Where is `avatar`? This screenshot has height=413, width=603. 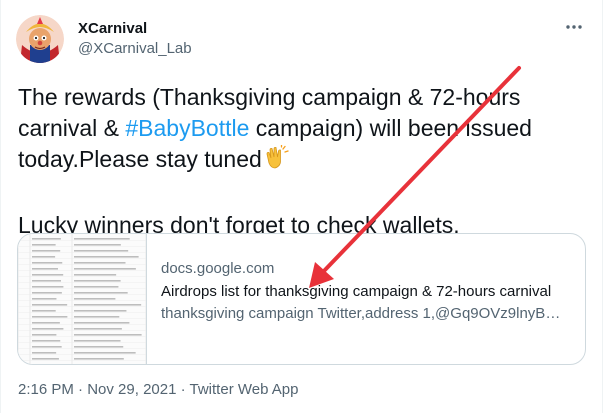
avatar is located at coordinates (40, 39).